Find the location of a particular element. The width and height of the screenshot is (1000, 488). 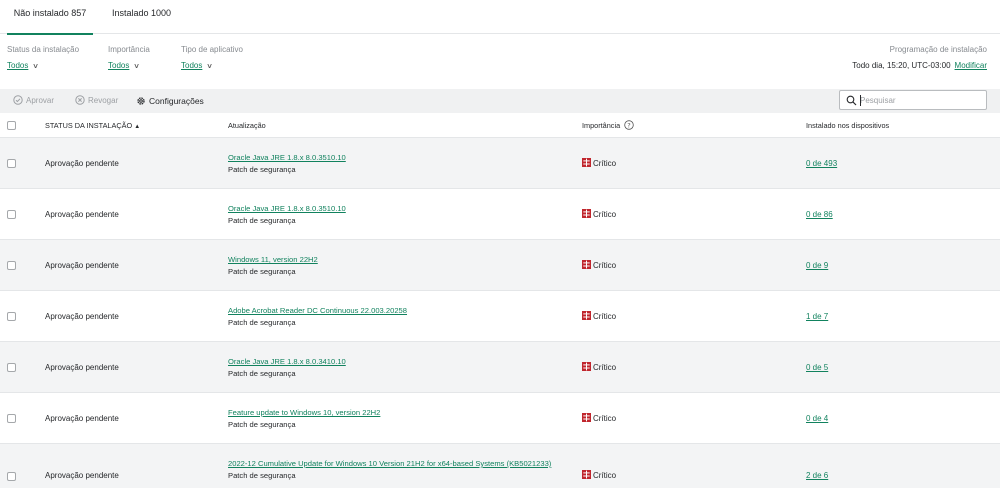

modify-schedule-link: Modificar is located at coordinates (971, 65).